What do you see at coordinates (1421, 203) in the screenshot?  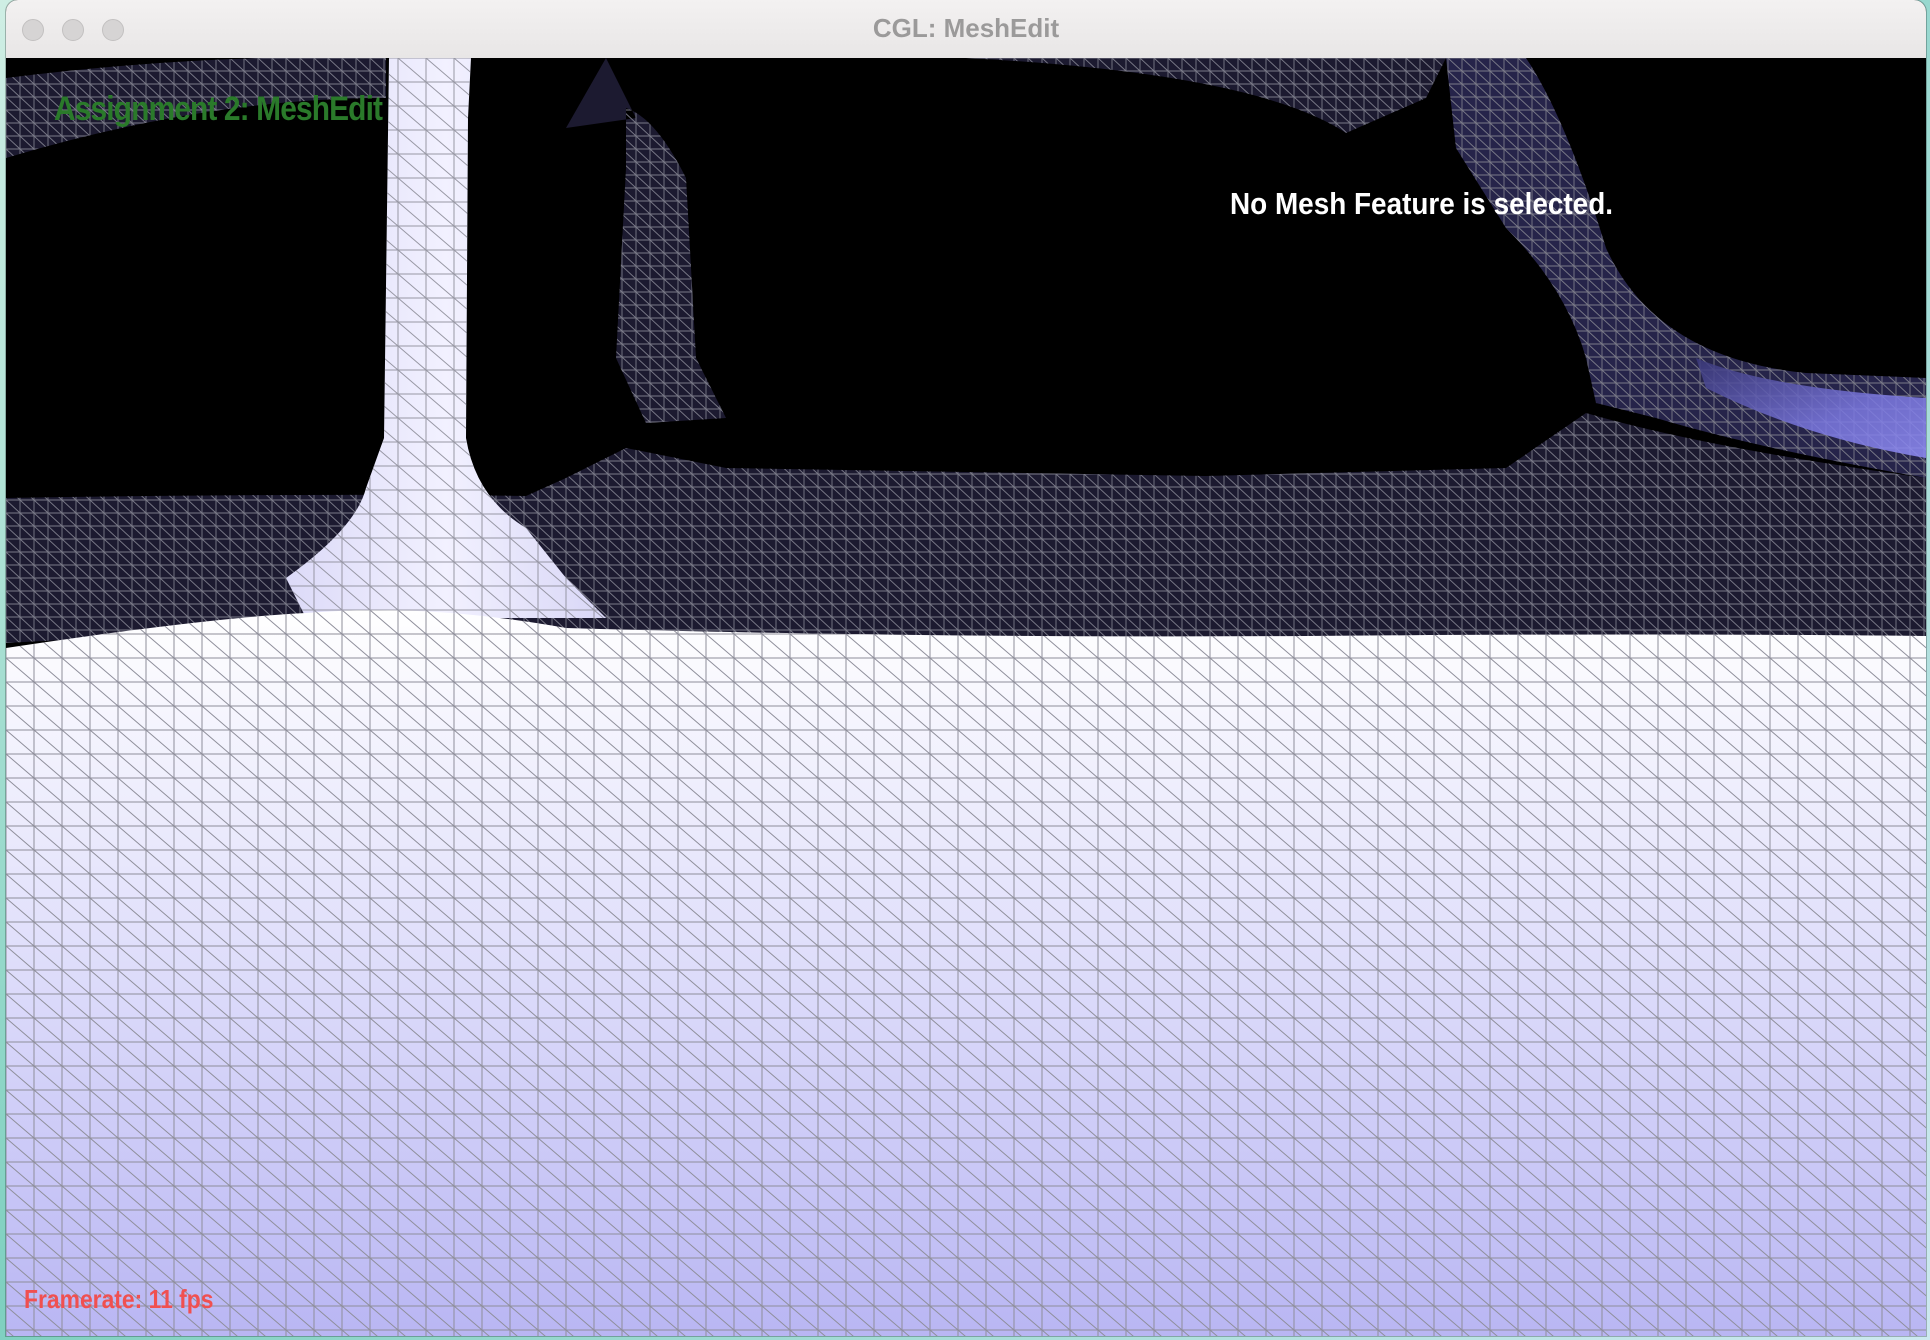 I see `selection-status: No Mesh Feature is selected.` at bounding box center [1421, 203].